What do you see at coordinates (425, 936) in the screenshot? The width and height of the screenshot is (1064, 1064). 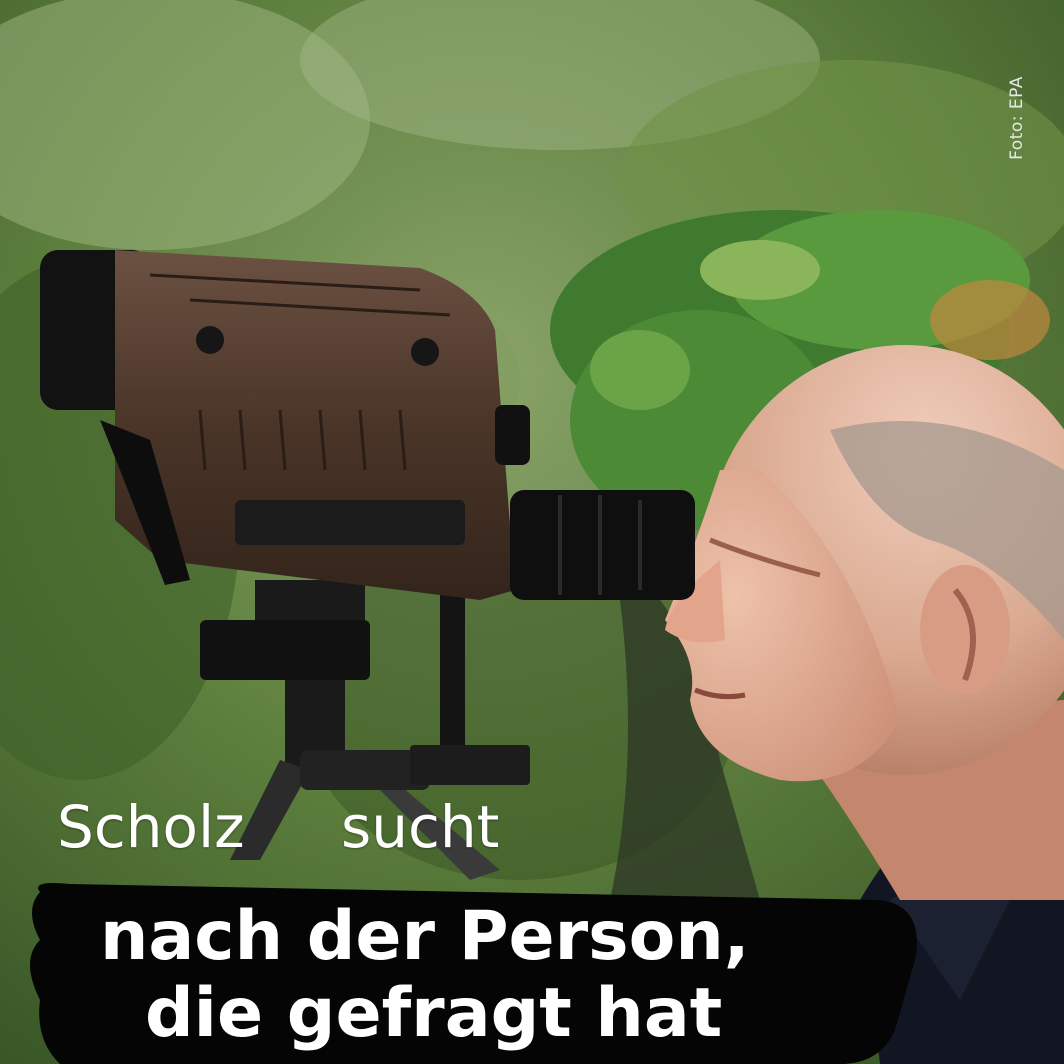 I see `caption-line-1: nach der Person,` at bounding box center [425, 936].